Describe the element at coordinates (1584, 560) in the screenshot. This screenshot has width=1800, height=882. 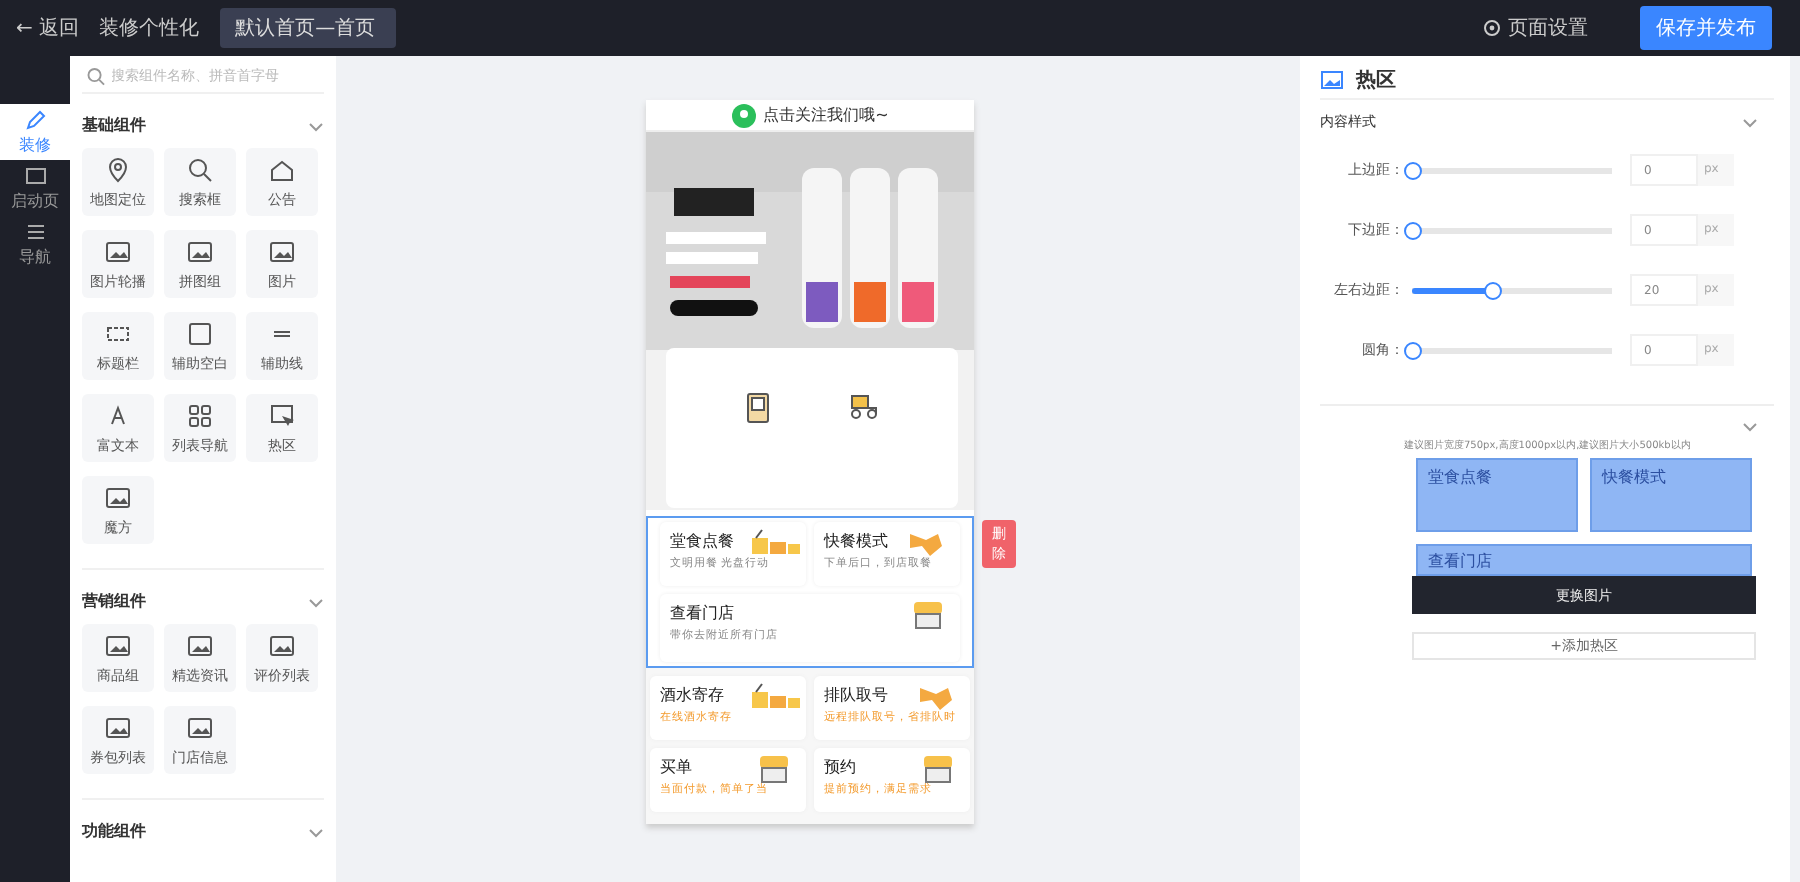
I see `hot-zone-area: 查看门店` at that location.